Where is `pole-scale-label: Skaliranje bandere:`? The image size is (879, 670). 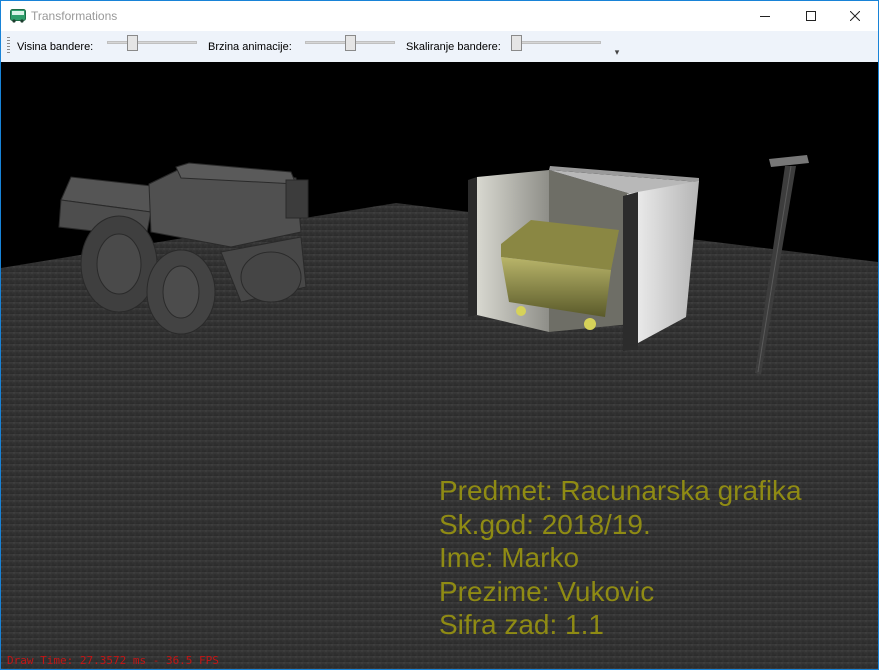 pole-scale-label: Skaliranje bandere: is located at coordinates (453, 47).